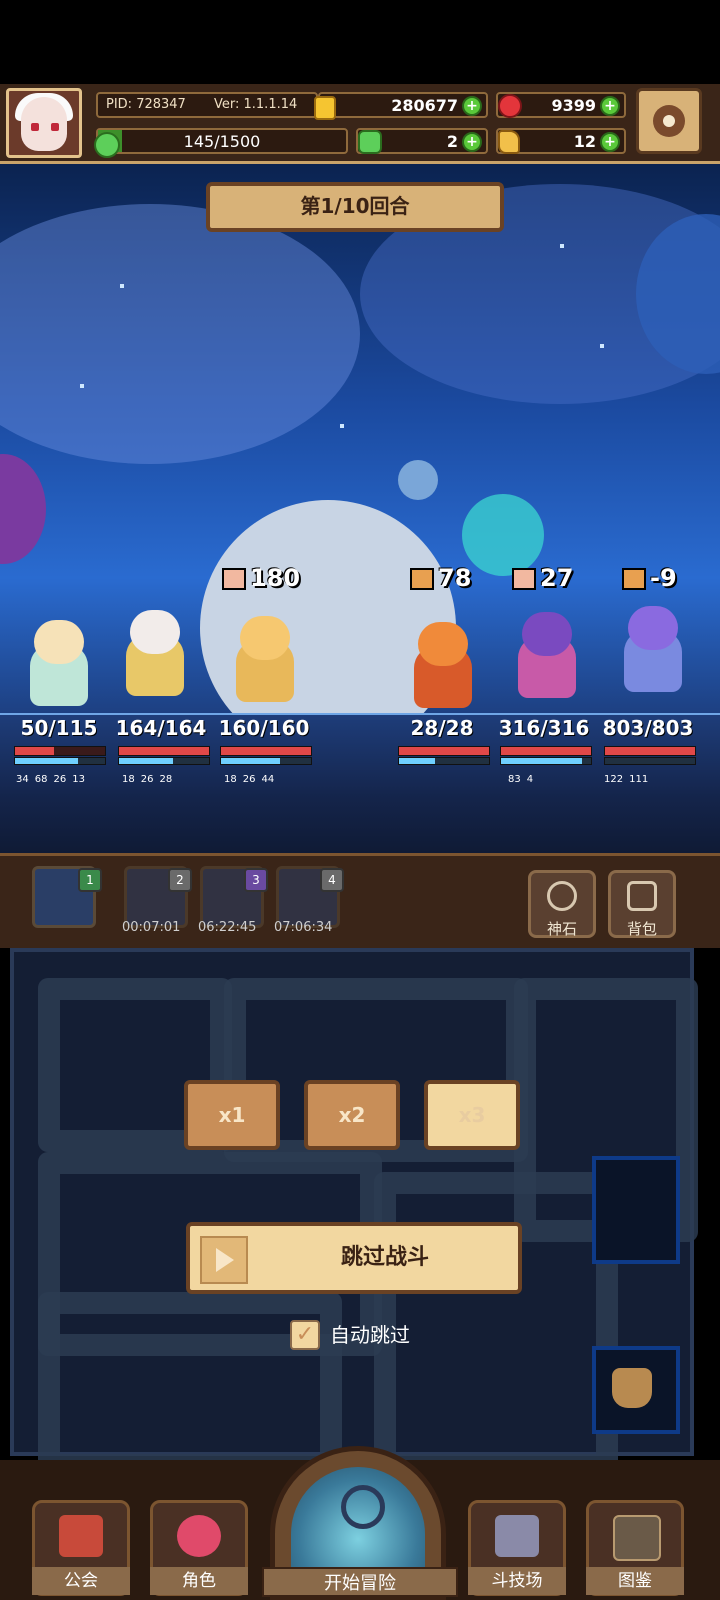 Image resolution: width=720 pixels, height=1600 pixels. I want to click on enemy-3-hp-bar, so click(650, 751).